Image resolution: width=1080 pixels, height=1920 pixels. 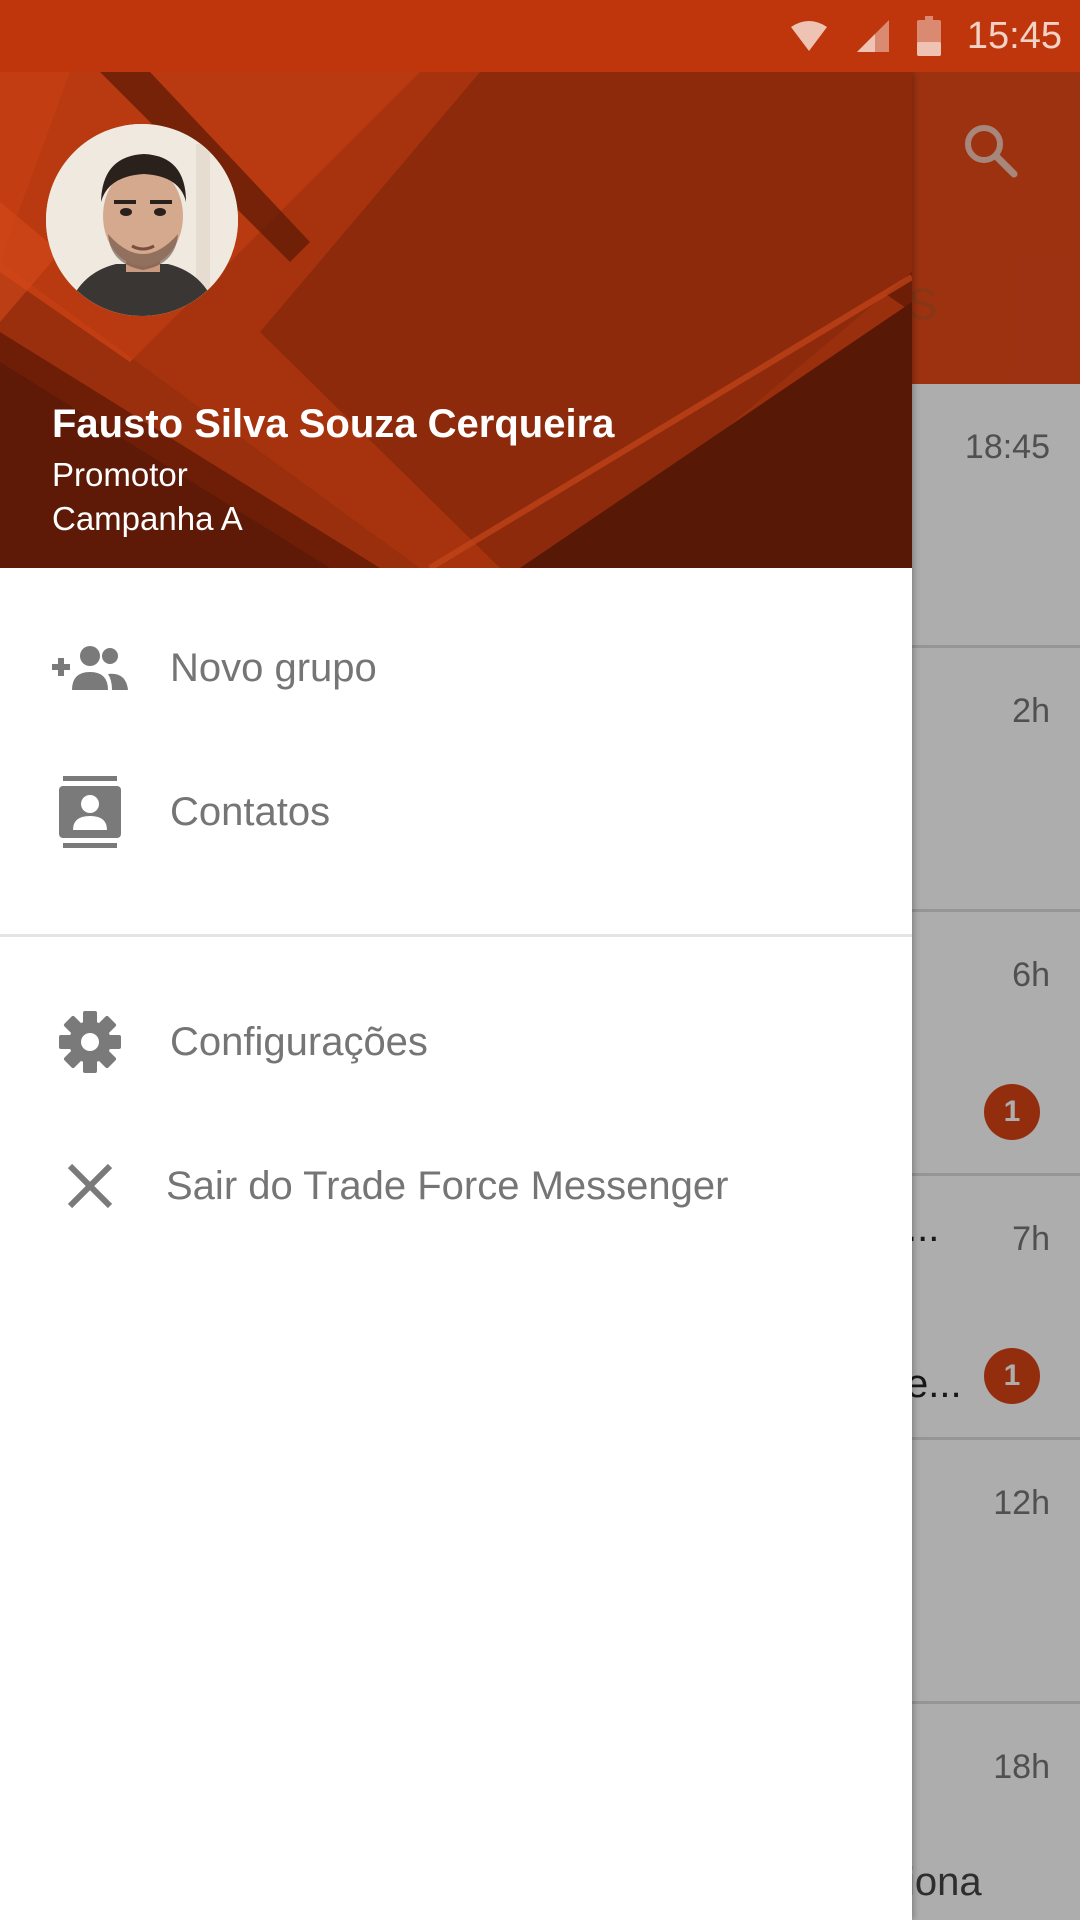 I want to click on menu-label: Contatos, so click(x=250, y=811).